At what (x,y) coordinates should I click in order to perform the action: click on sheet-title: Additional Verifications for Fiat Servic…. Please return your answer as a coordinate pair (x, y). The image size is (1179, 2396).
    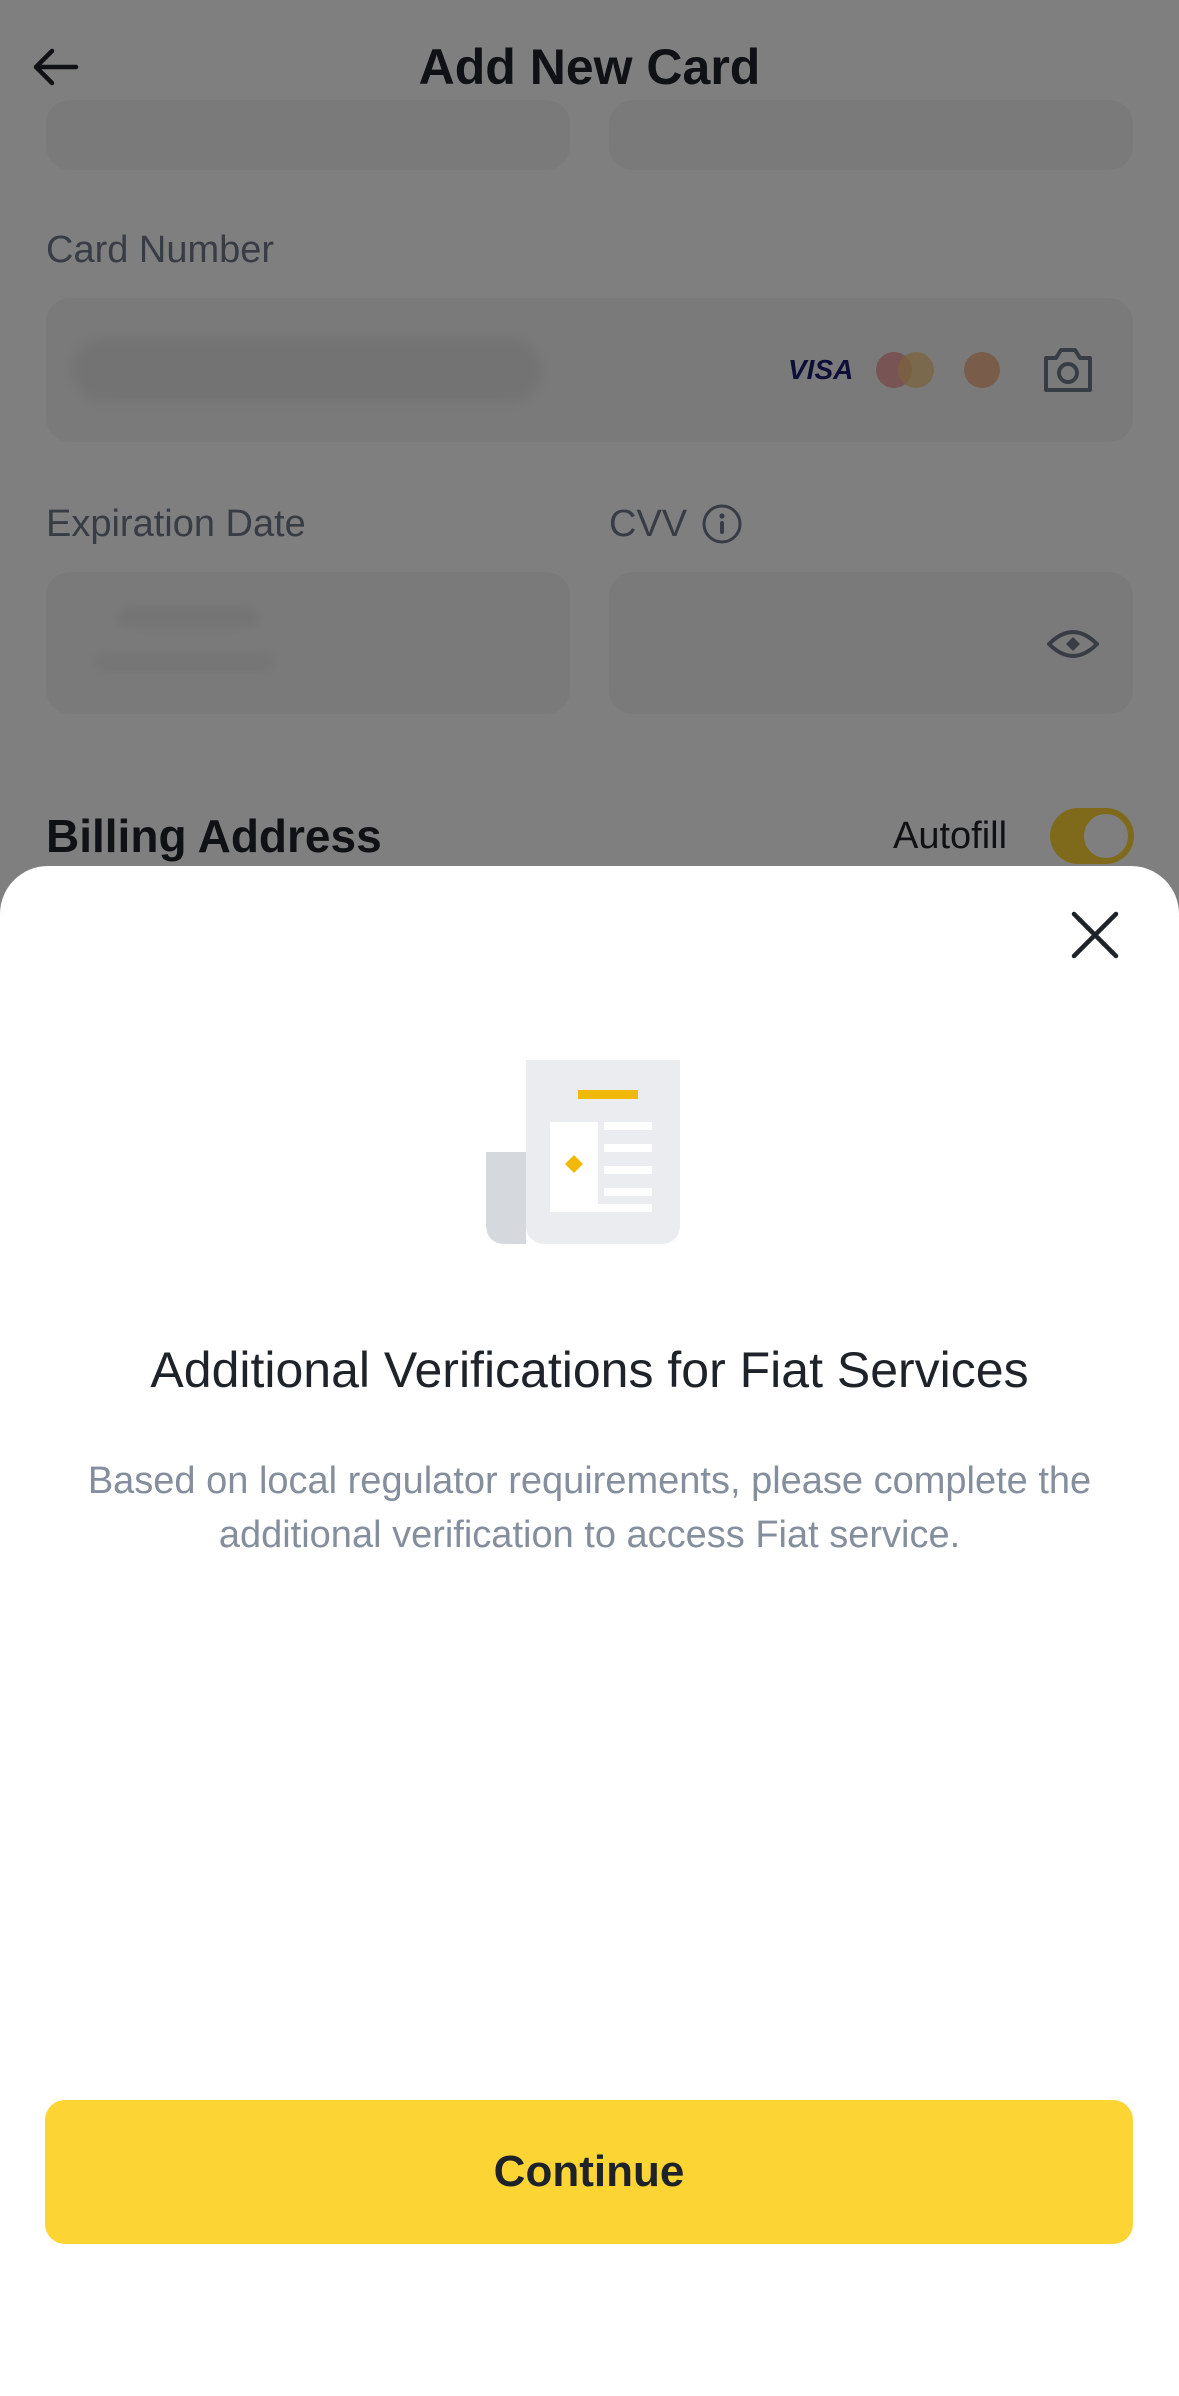
    Looking at the image, I should click on (589, 1370).